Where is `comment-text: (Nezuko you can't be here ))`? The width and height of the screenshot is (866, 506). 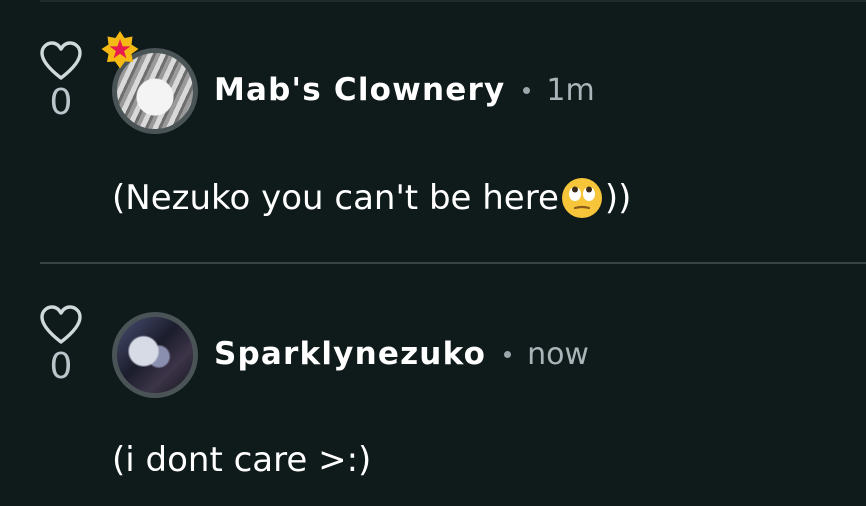
comment-text: (Nezuko you can't be here )) is located at coordinates (371, 198).